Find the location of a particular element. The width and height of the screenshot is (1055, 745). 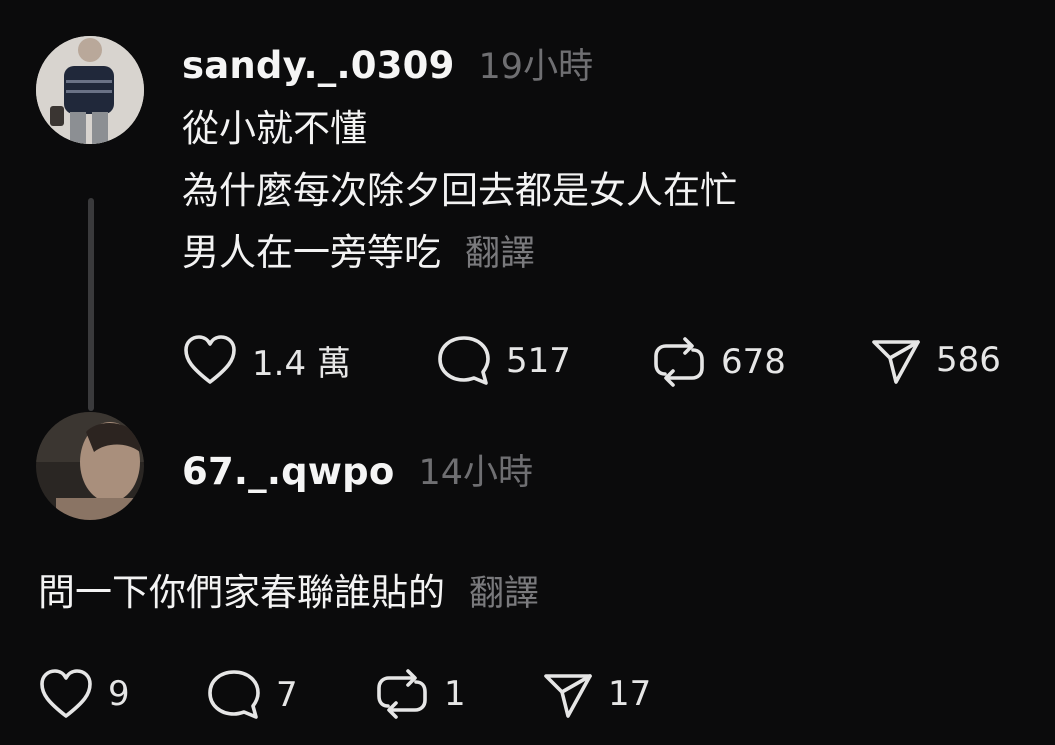

post-header: sandy._.0309 19小時 is located at coordinates (387, 63).